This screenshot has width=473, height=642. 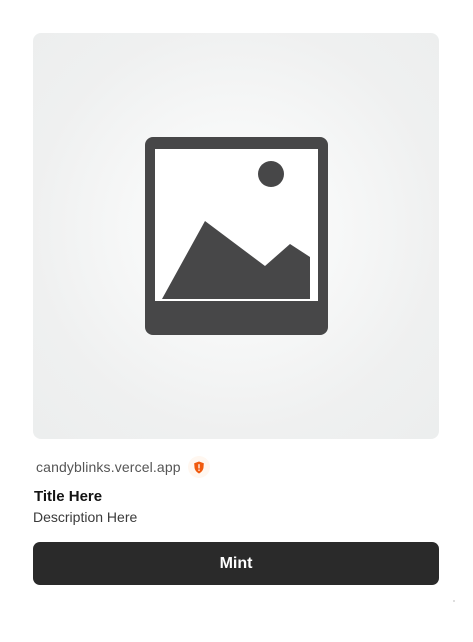 I want to click on card-description: Description Here, so click(x=85, y=517).